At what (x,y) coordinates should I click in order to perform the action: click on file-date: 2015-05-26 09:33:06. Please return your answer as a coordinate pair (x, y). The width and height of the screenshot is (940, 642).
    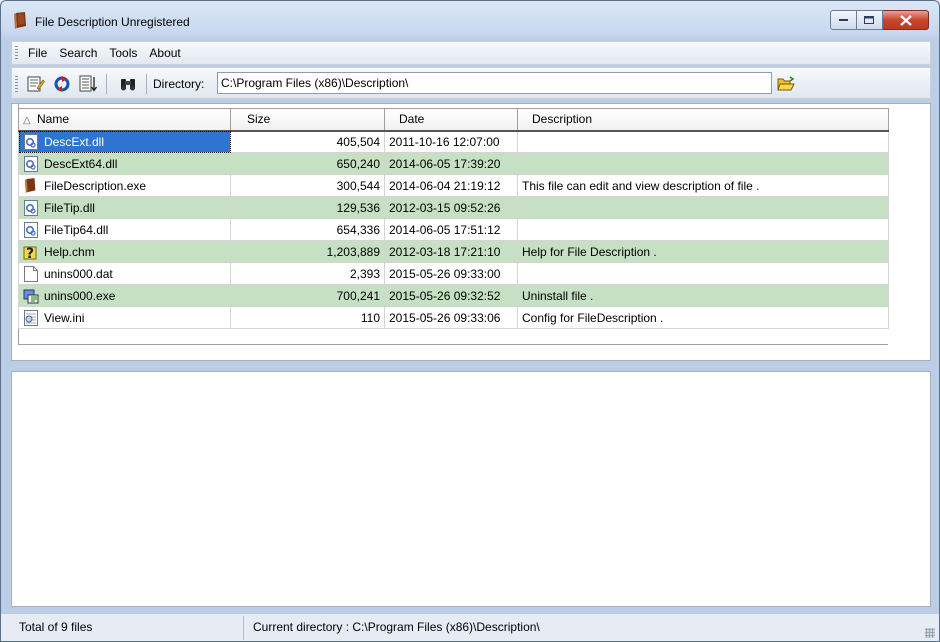
    Looking at the image, I should click on (451, 317).